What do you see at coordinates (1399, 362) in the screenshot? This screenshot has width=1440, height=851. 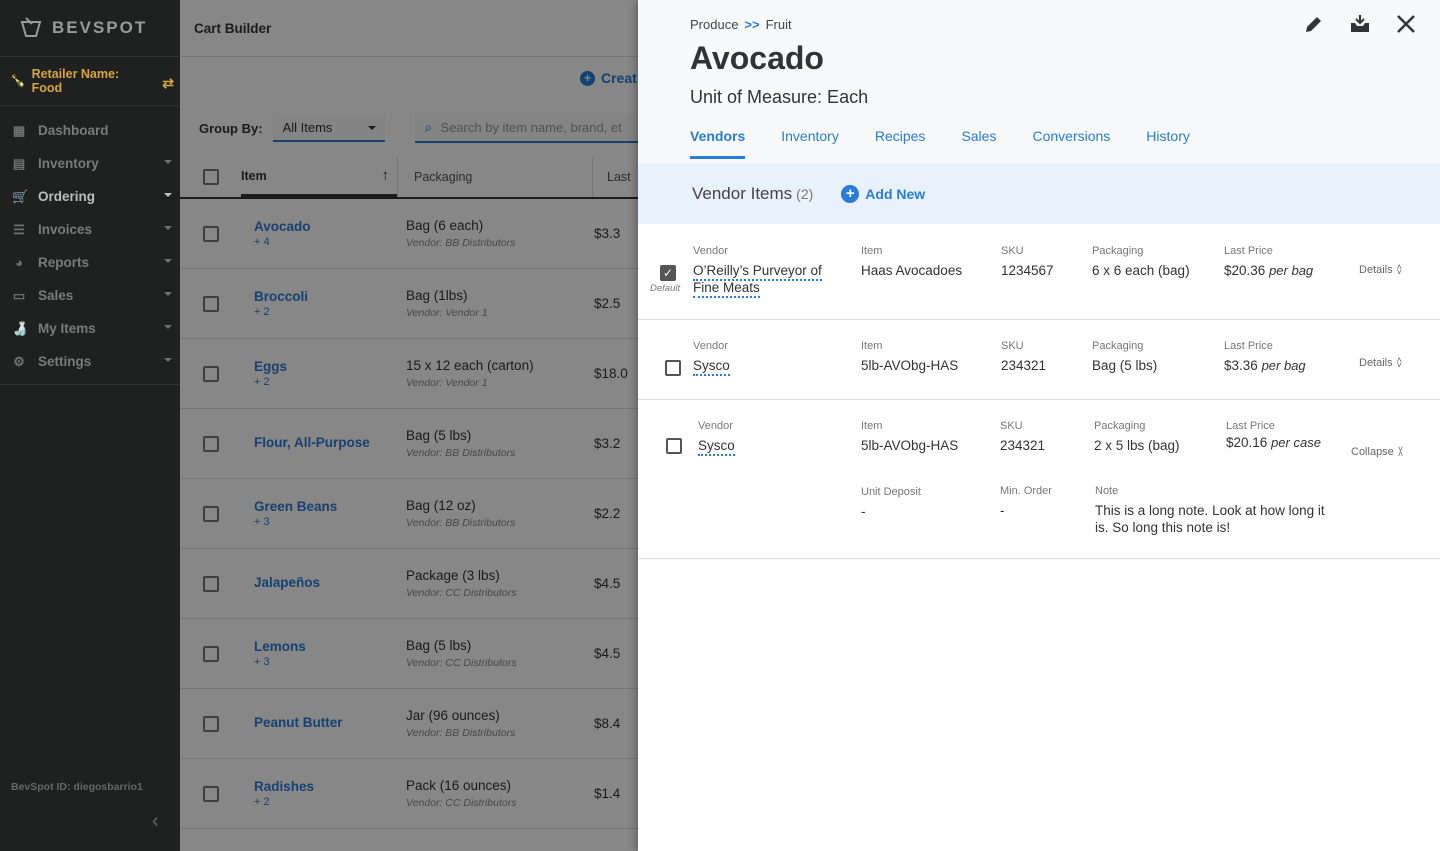 I see `expand-chevron-icon: ˄ ˅` at bounding box center [1399, 362].